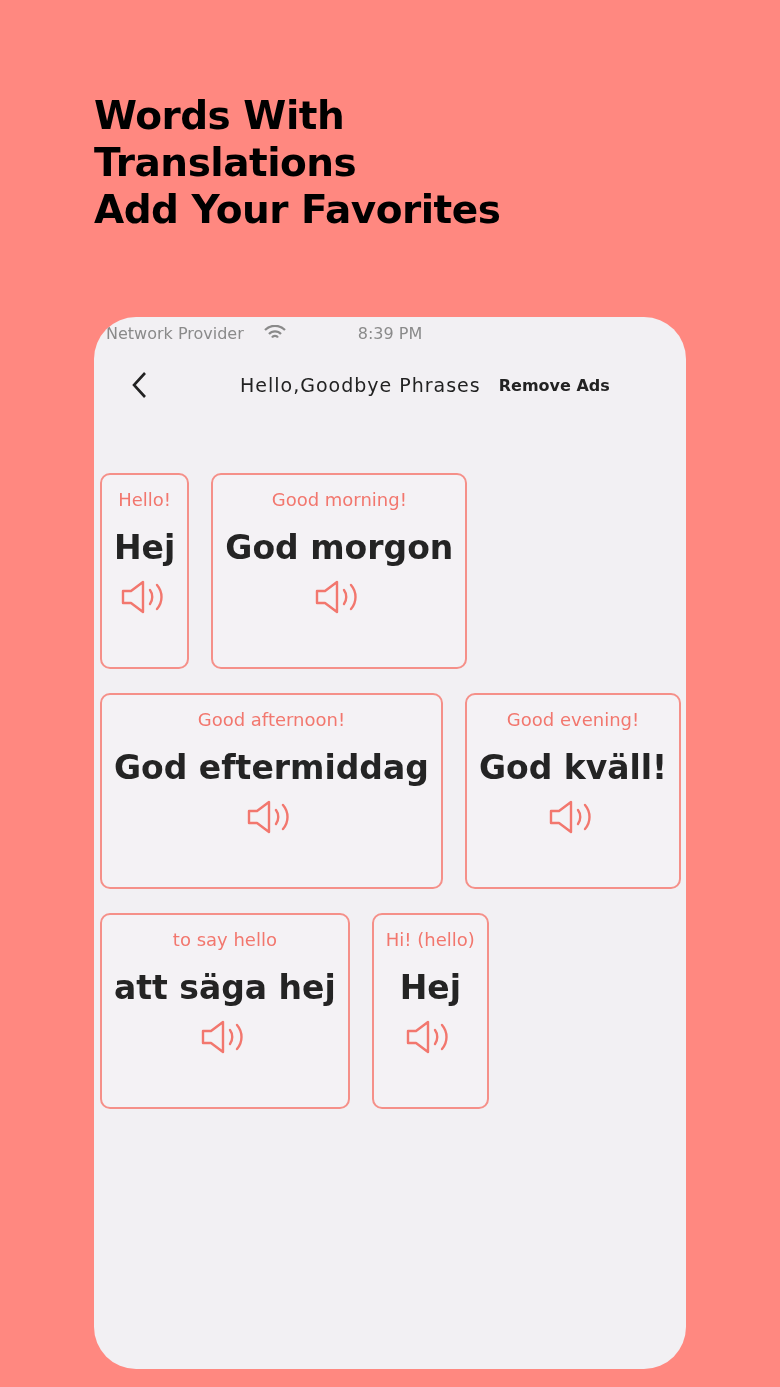 The image size is (780, 1387). What do you see at coordinates (298, 209) in the screenshot?
I see `headline: Add Your Favorites` at bounding box center [298, 209].